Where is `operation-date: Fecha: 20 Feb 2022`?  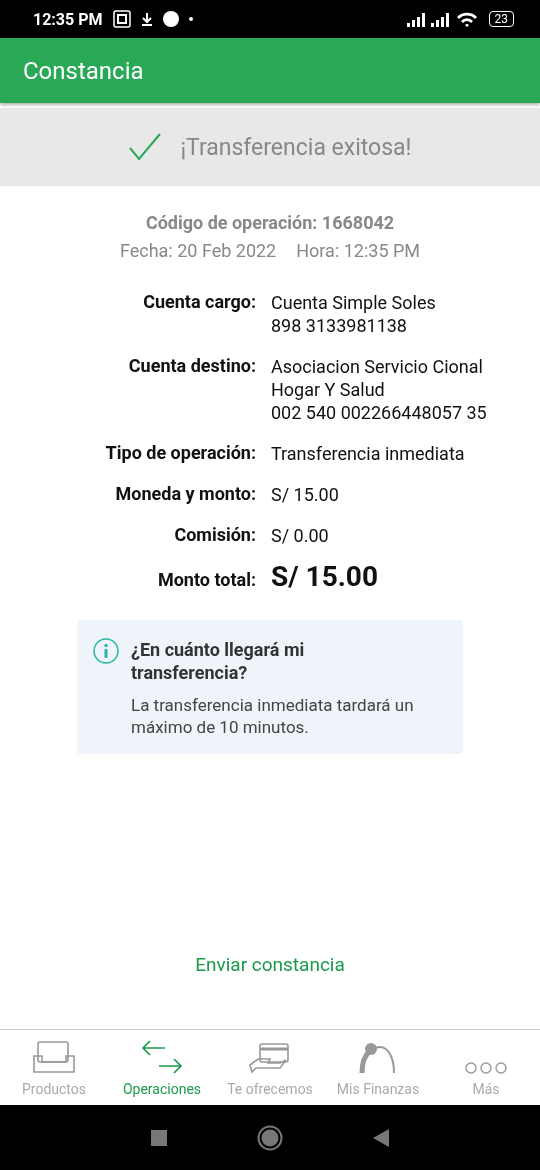
operation-date: Fecha: 20 Feb 2022 is located at coordinates (198, 250).